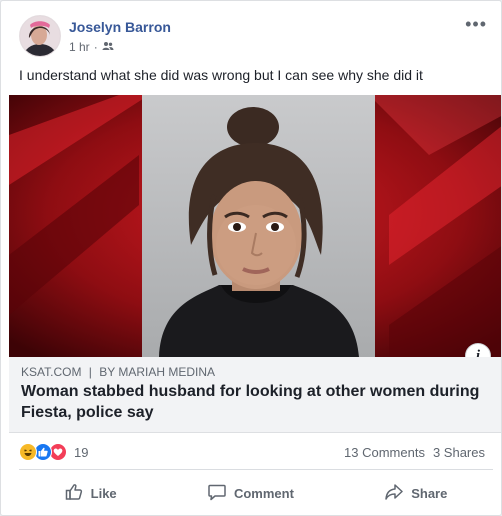 The width and height of the screenshot is (502, 516). I want to click on author-name: Joselyn Barron, so click(120, 27).